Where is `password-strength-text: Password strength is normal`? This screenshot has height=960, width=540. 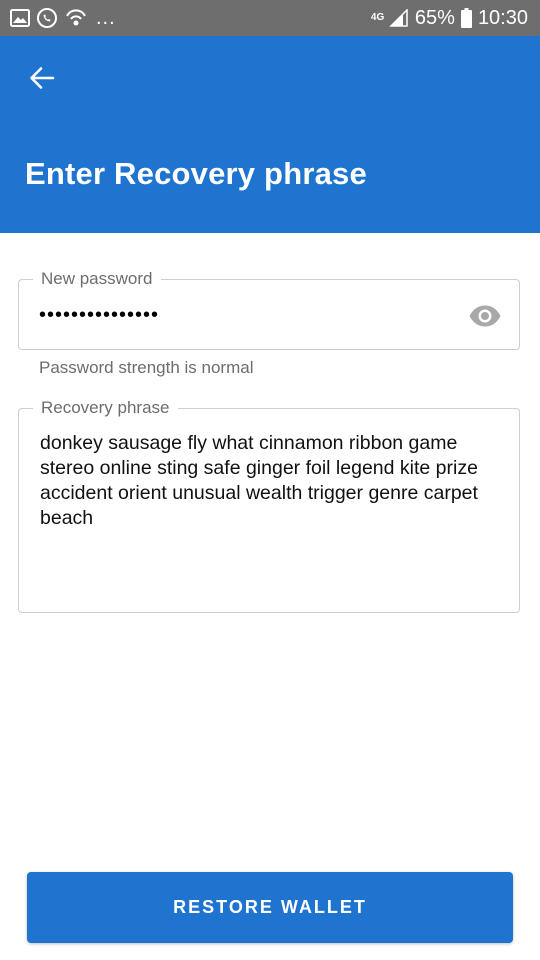 password-strength-text: Password strength is normal is located at coordinates (146, 367).